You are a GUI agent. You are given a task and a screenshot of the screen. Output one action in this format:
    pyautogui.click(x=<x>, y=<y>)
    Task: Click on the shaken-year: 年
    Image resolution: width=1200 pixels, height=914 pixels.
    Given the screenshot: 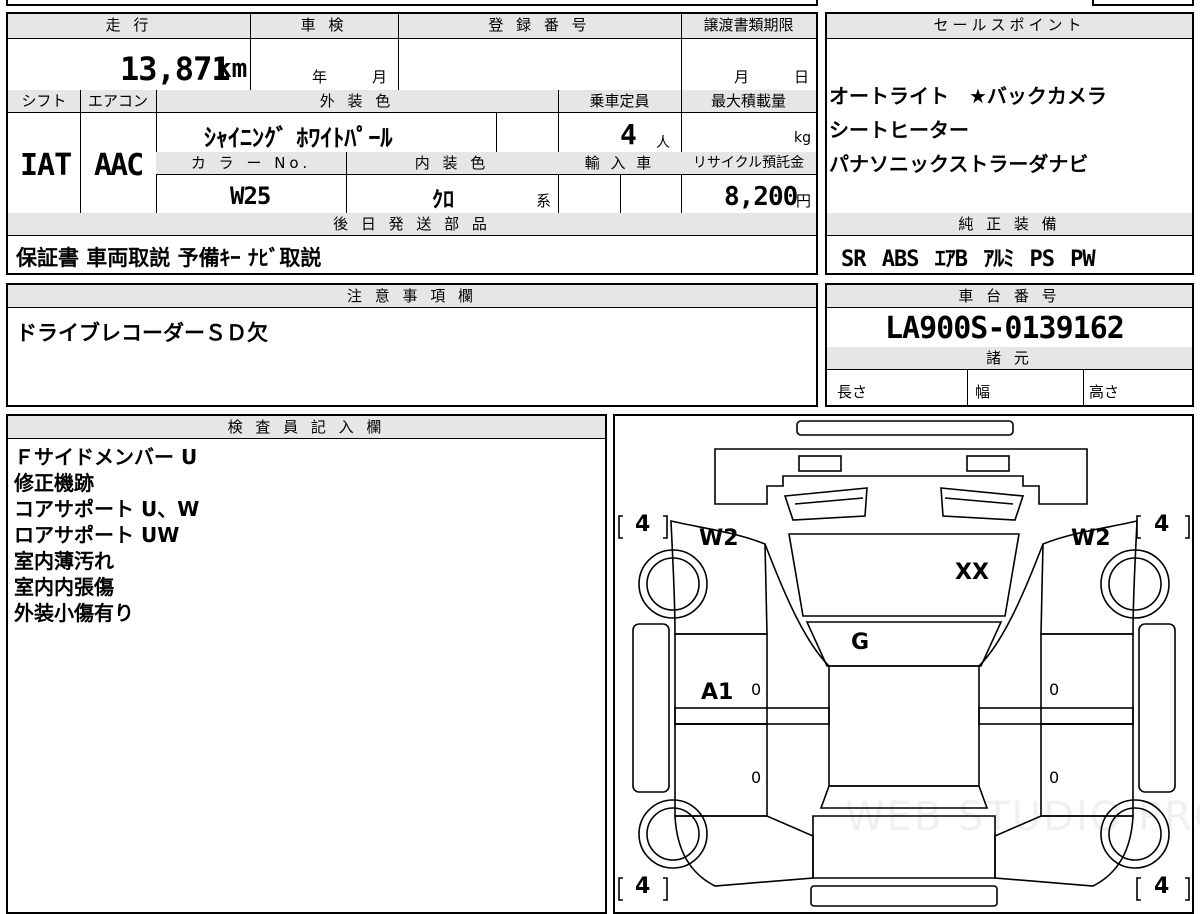 What is the action you would take?
    pyautogui.click(x=320, y=77)
    